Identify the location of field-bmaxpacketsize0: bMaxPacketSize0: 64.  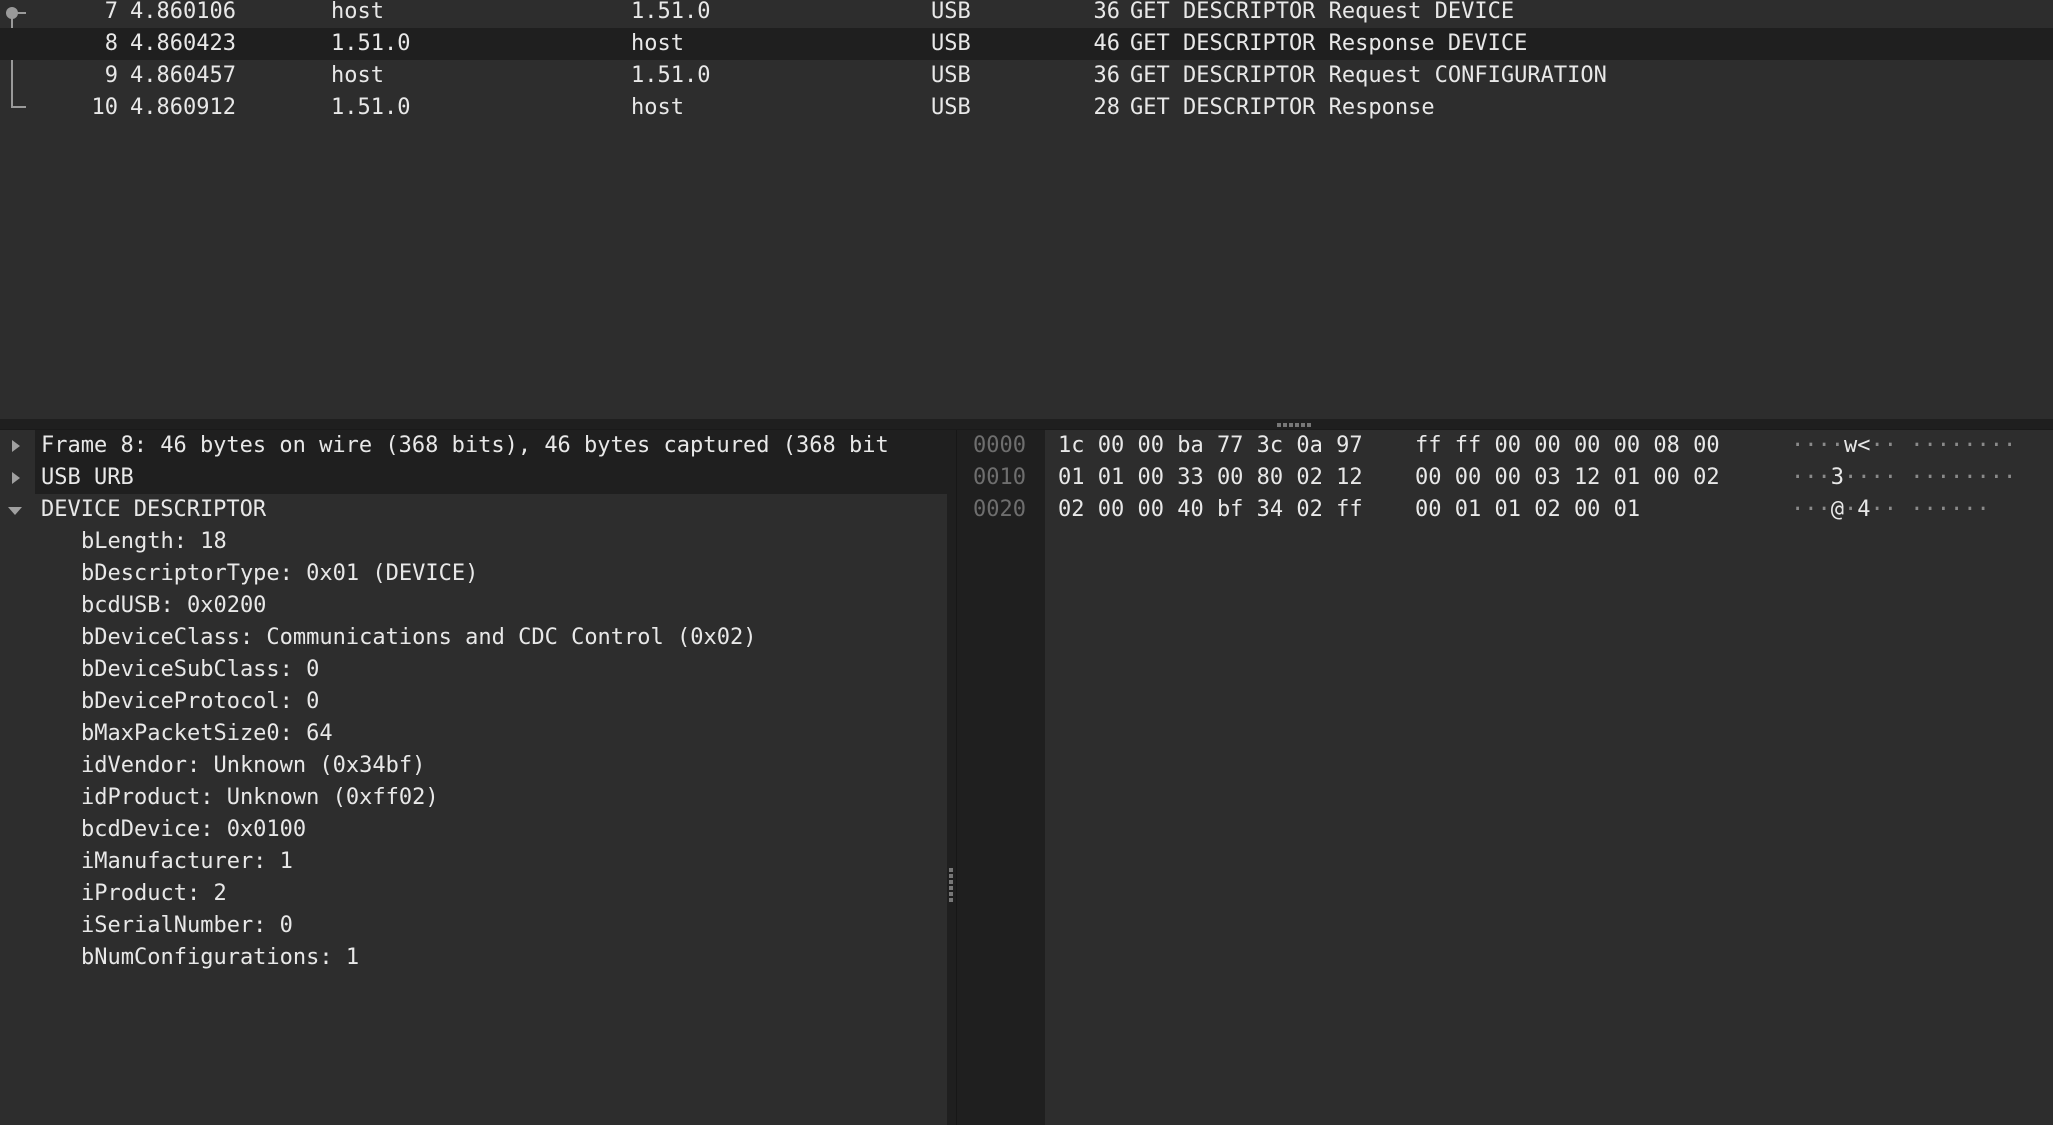
(473, 734).